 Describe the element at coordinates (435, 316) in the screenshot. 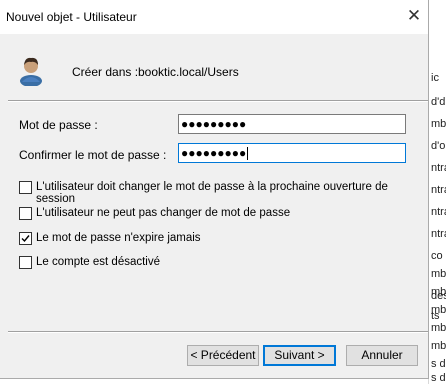

I see `background-fragment: ts` at that location.